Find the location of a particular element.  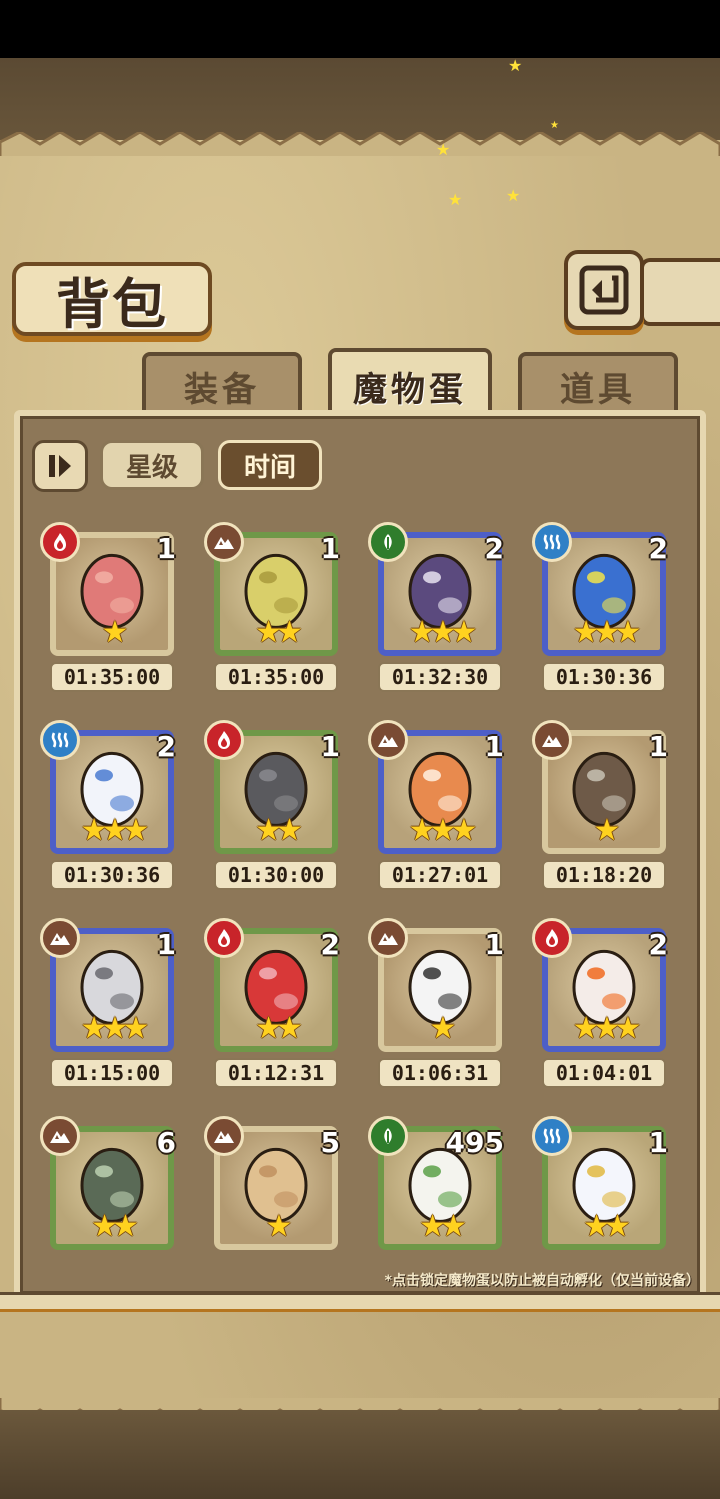

hatch-timer: 01:32:30 is located at coordinates (440, 677).